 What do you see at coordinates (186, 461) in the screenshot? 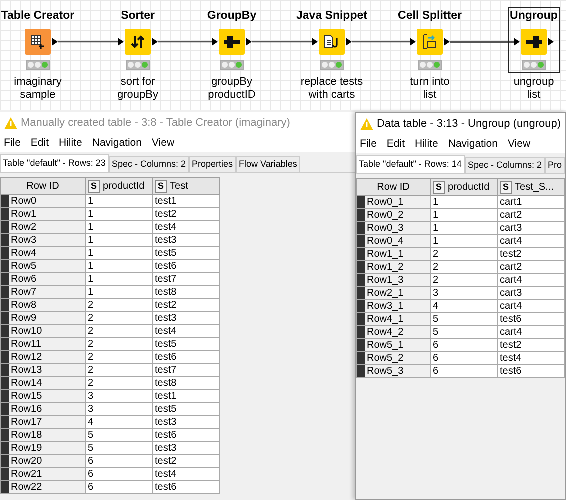
I see `table-cell: test2` at bounding box center [186, 461].